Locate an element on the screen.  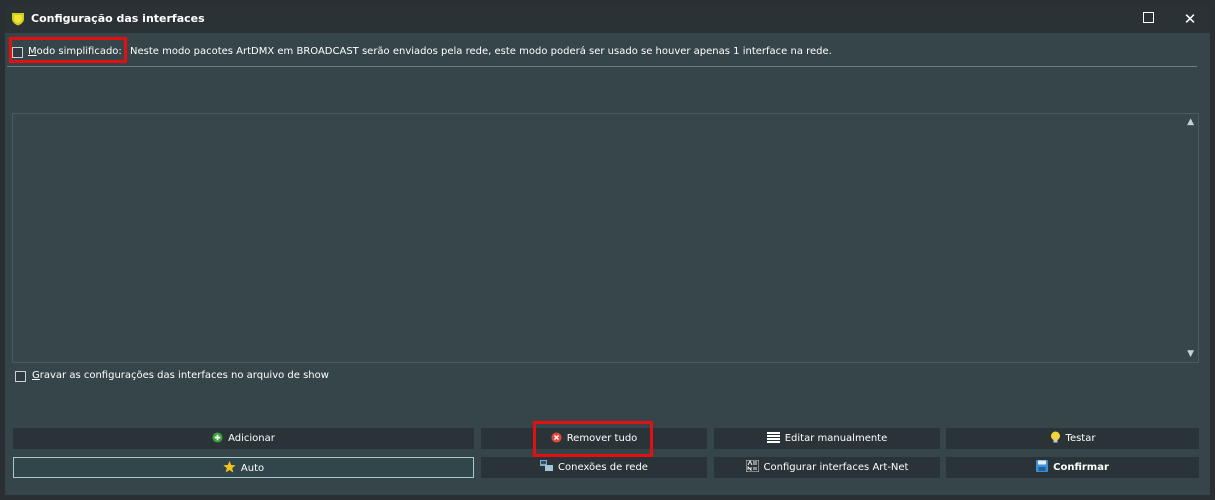
network-connections-button: Conexões de rede is located at coordinates (594, 467).